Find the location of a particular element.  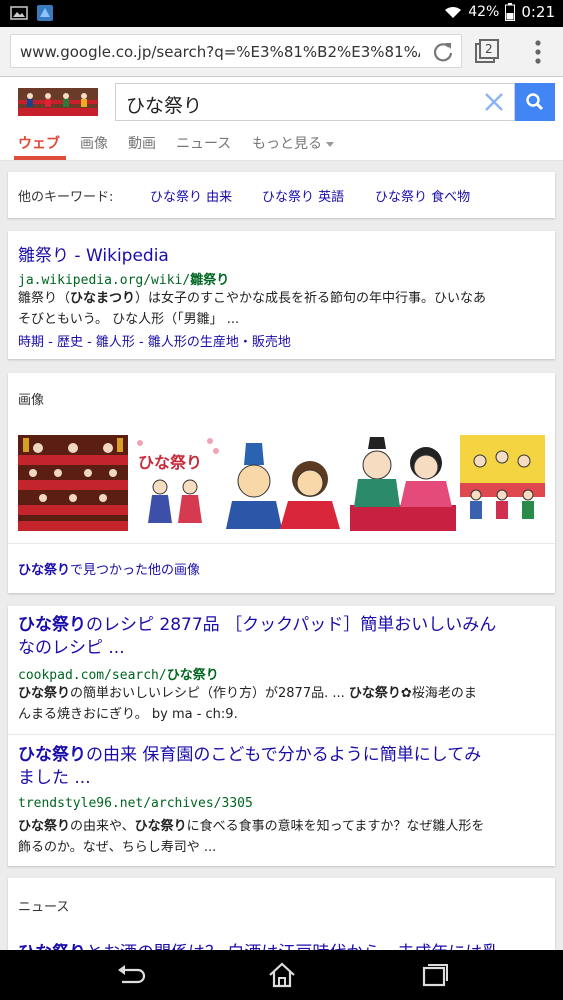

clock: 0:21 is located at coordinates (538, 12).